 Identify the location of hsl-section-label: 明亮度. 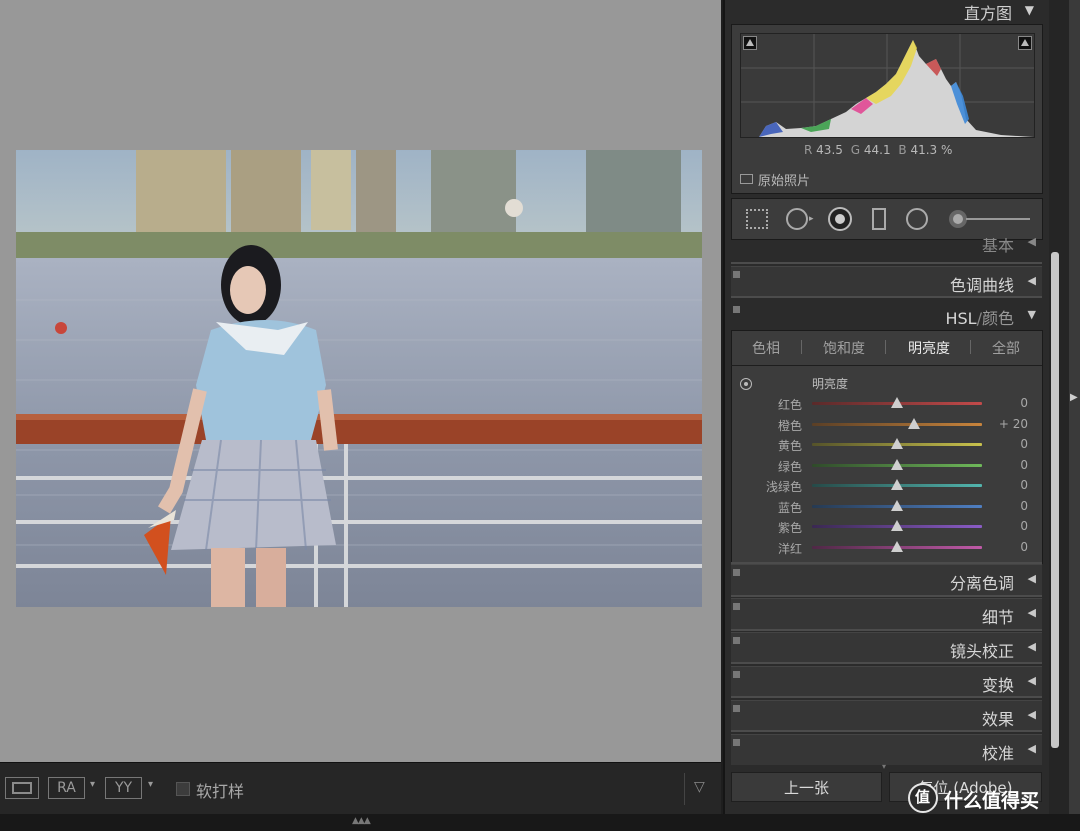
(830, 384).